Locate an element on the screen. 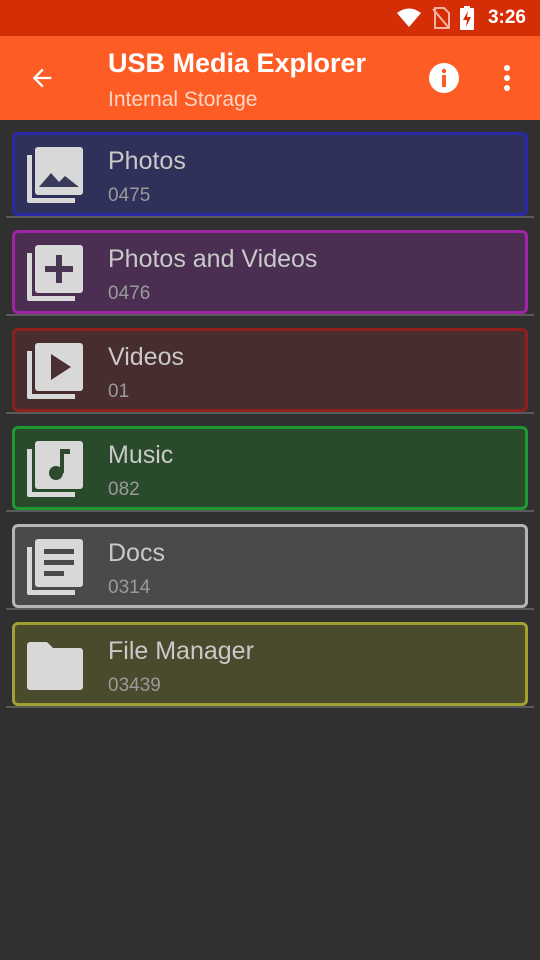 This screenshot has height=960, width=540. item-count: 03439 is located at coordinates (134, 685).